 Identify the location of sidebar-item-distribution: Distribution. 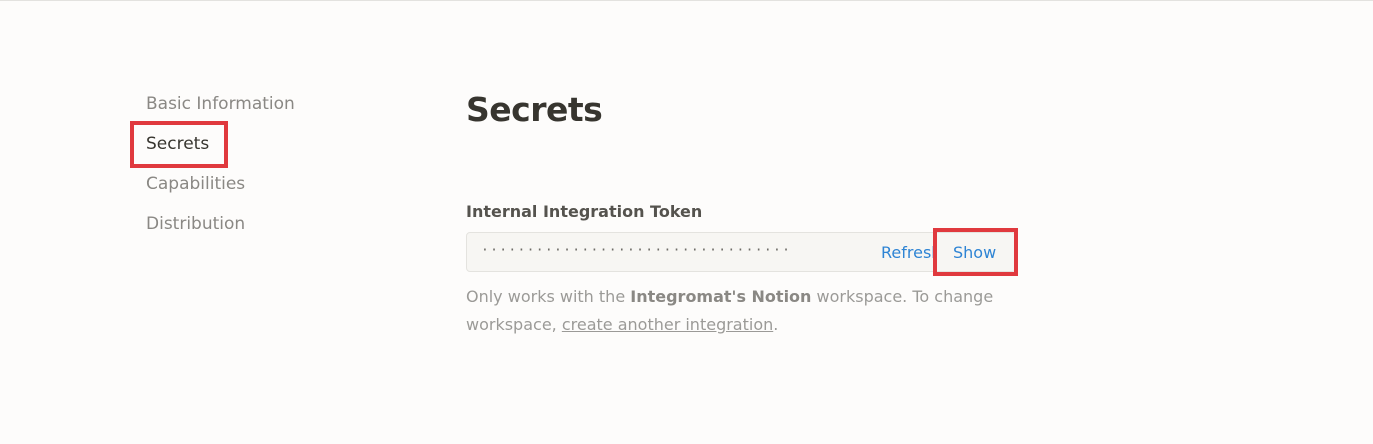
(195, 224).